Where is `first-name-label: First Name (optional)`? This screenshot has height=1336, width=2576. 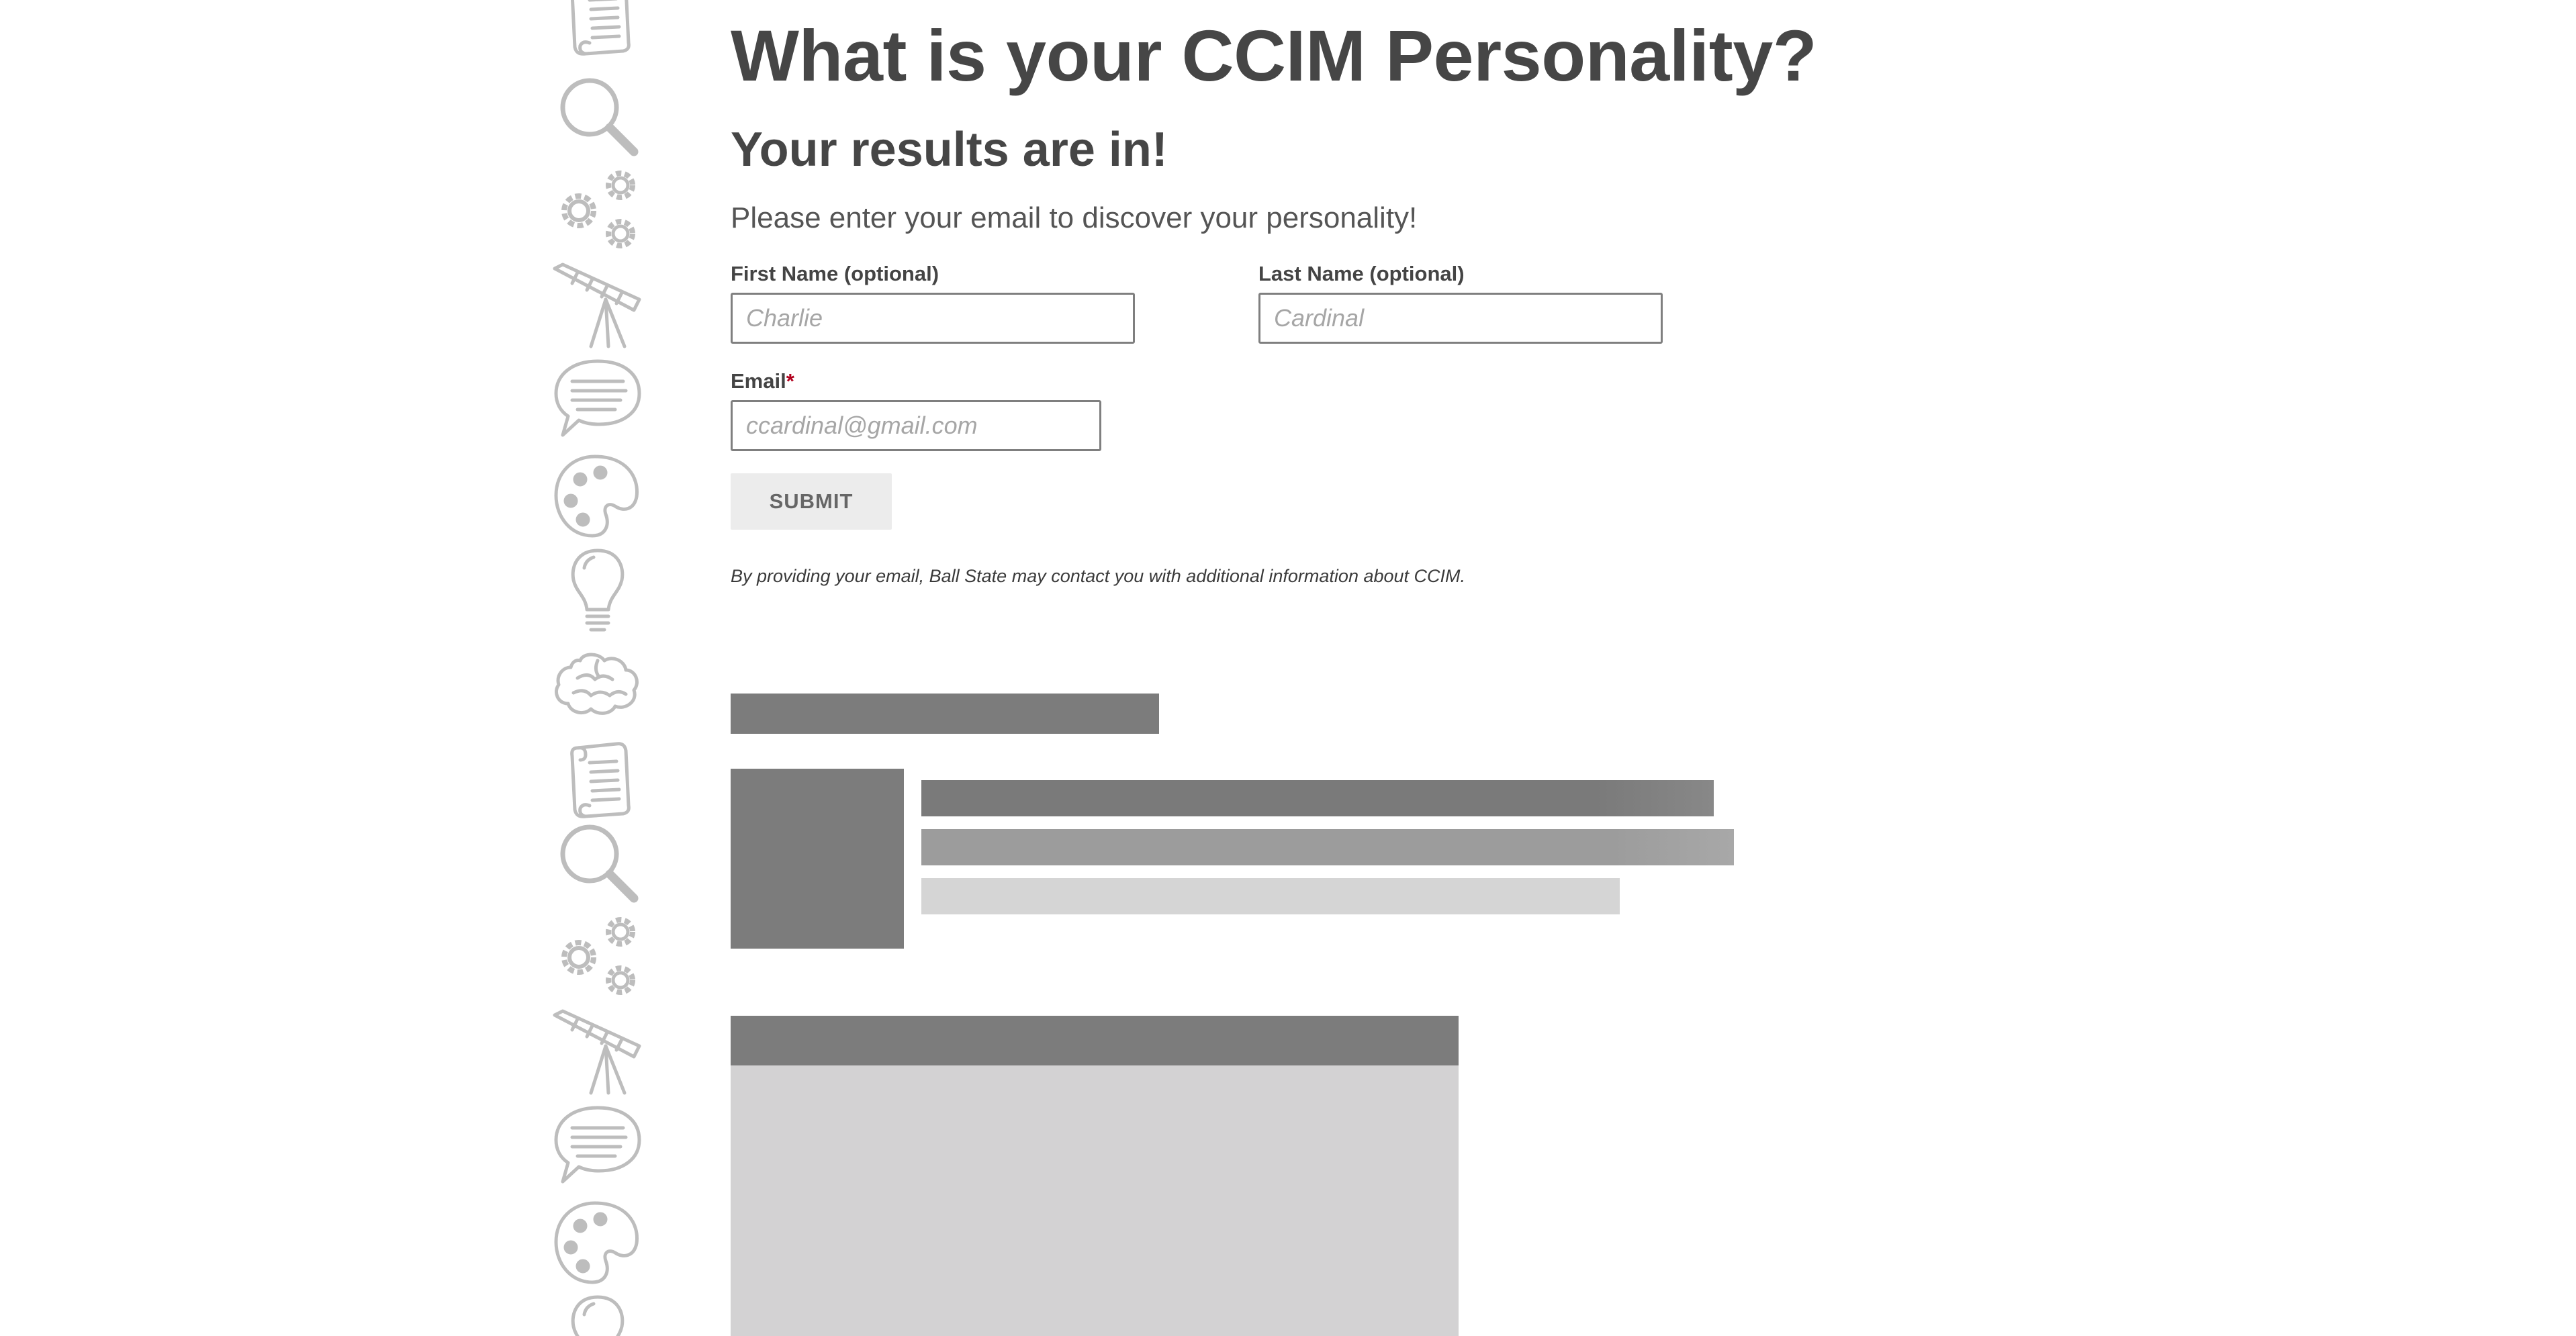
first-name-label: First Name (optional) is located at coordinates (835, 273).